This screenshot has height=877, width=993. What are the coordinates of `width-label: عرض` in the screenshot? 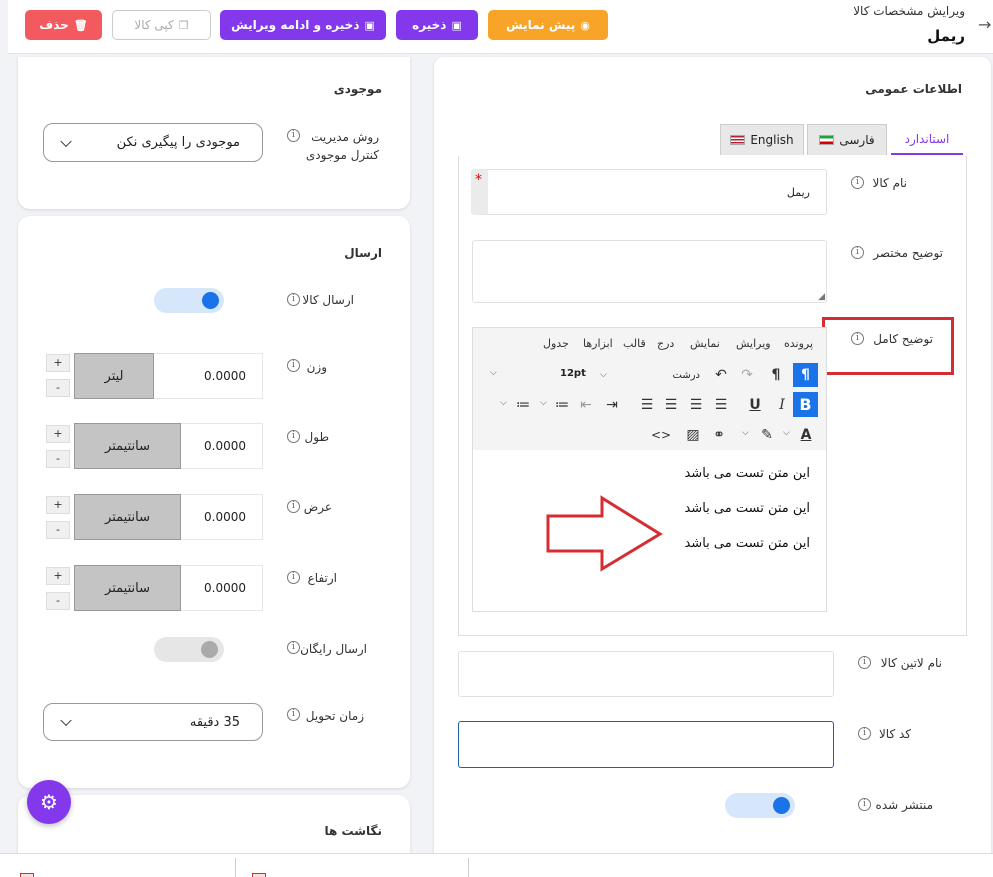 It's located at (317, 507).